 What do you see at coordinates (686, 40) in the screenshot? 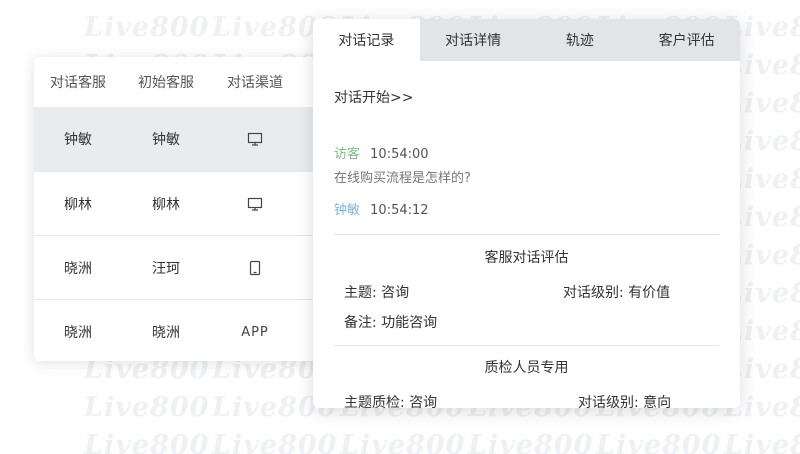
I see `tab-customer-evaluation: 客户评估` at bounding box center [686, 40].